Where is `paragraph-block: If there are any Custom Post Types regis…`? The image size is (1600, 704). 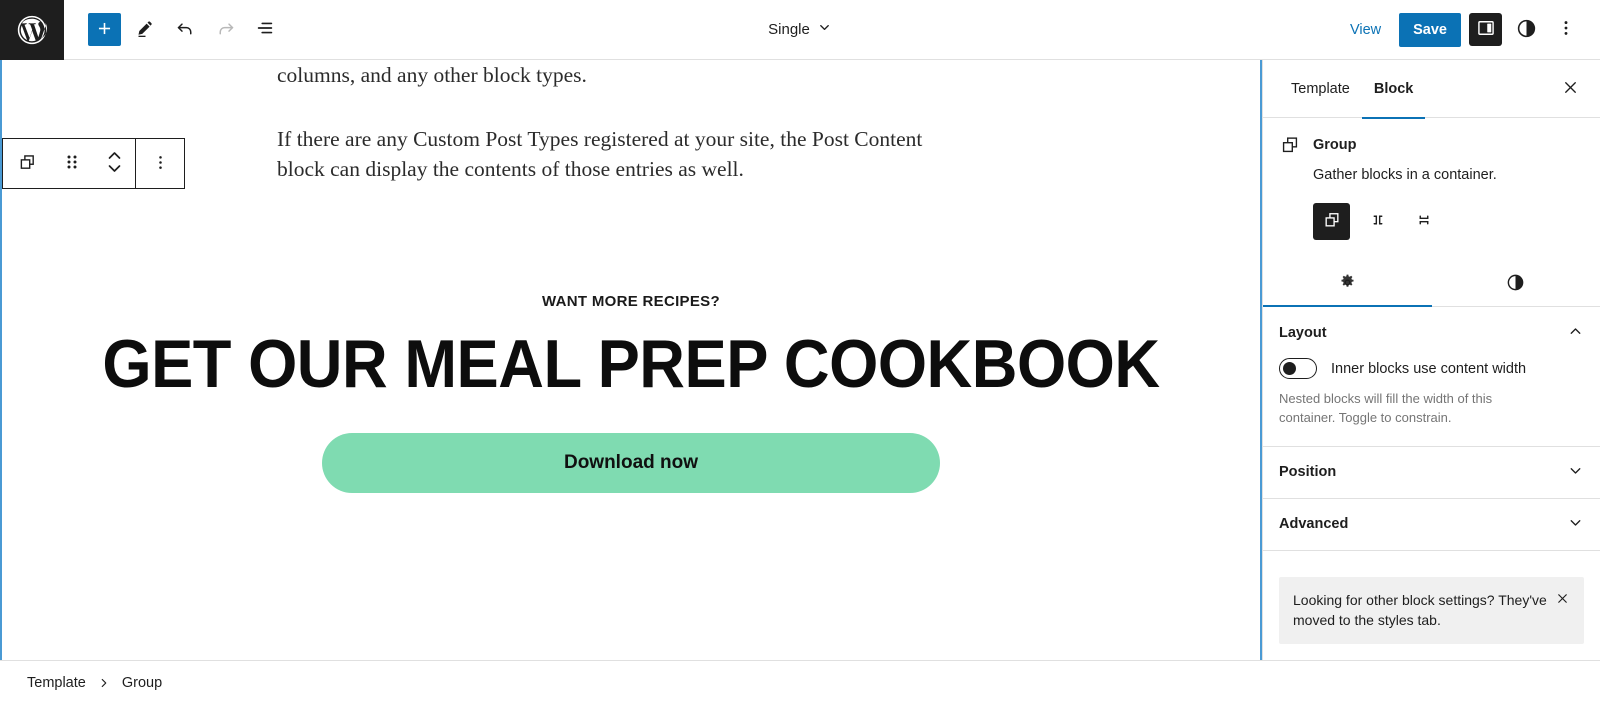 paragraph-block: If there are any Custom Post Types regis… is located at coordinates (622, 154).